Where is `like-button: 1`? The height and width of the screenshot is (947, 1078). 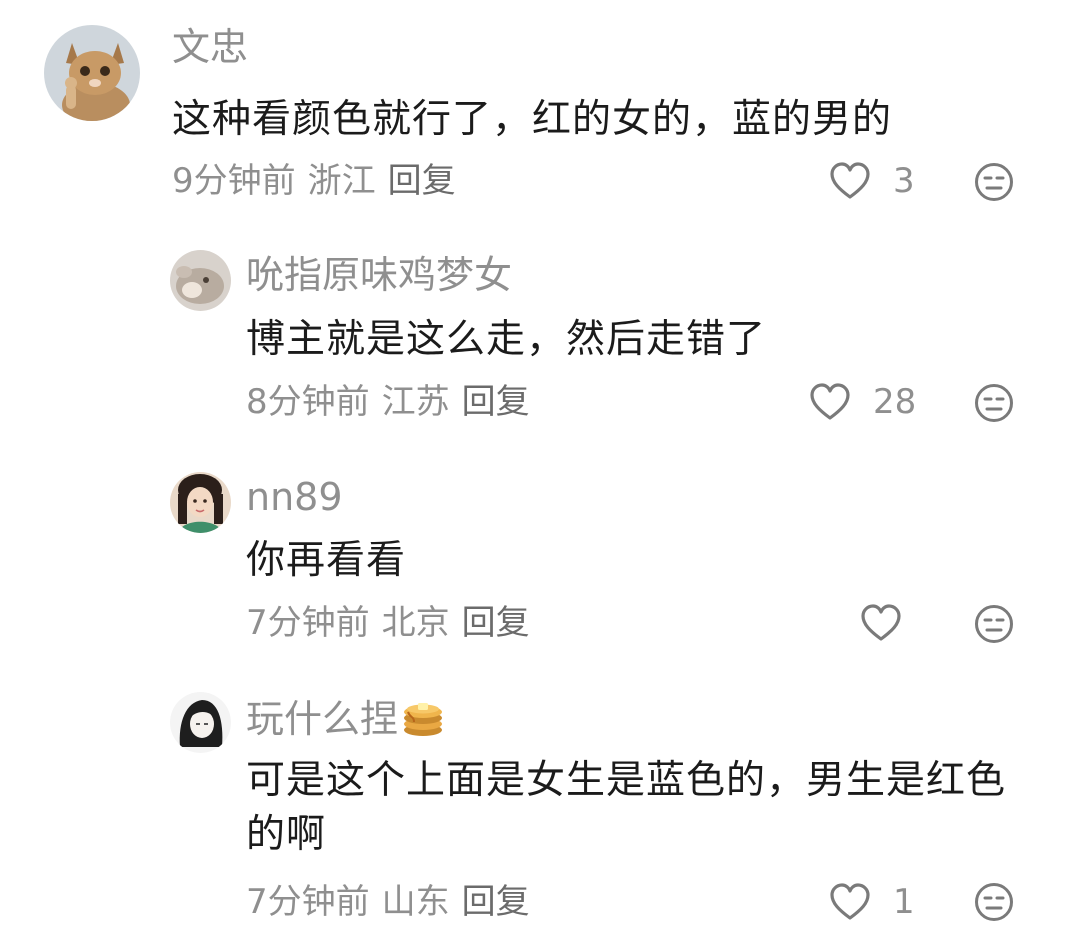 like-button: 1 is located at coordinates (881, 902).